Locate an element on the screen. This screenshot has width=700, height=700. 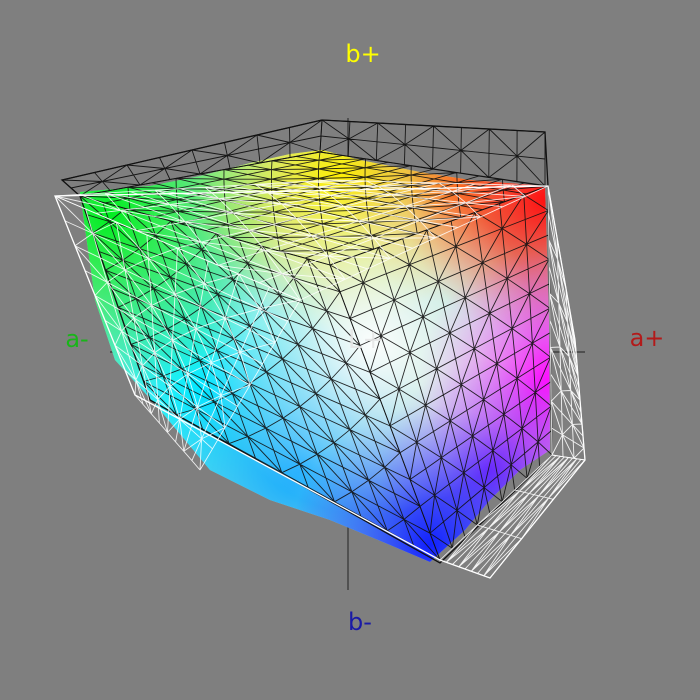
axis-label-b-plus: b+ is located at coordinates (362, 54).